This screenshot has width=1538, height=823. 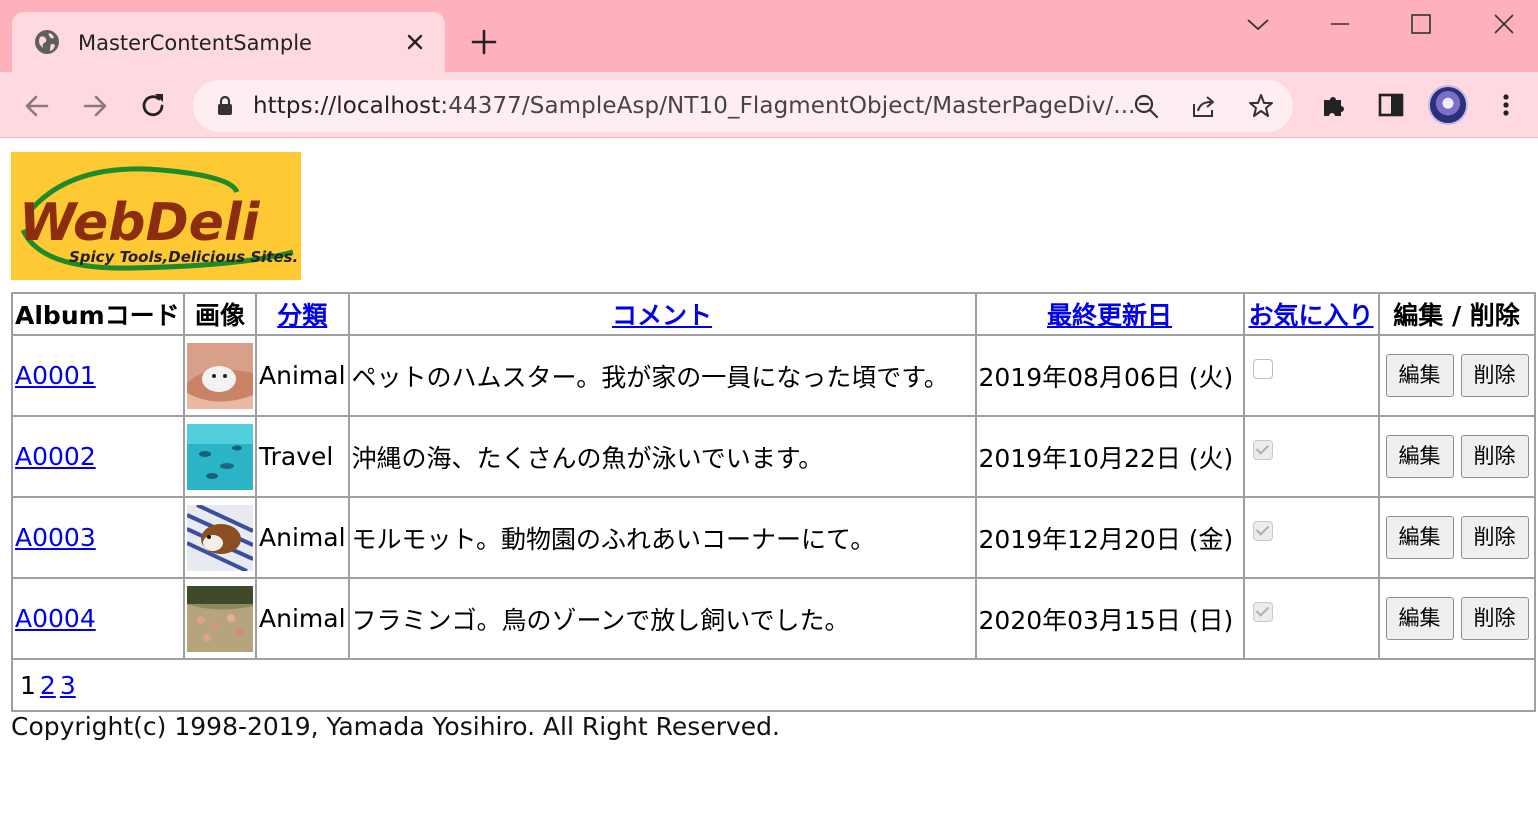 I want to click on window-close-icon, so click(x=1504, y=25).